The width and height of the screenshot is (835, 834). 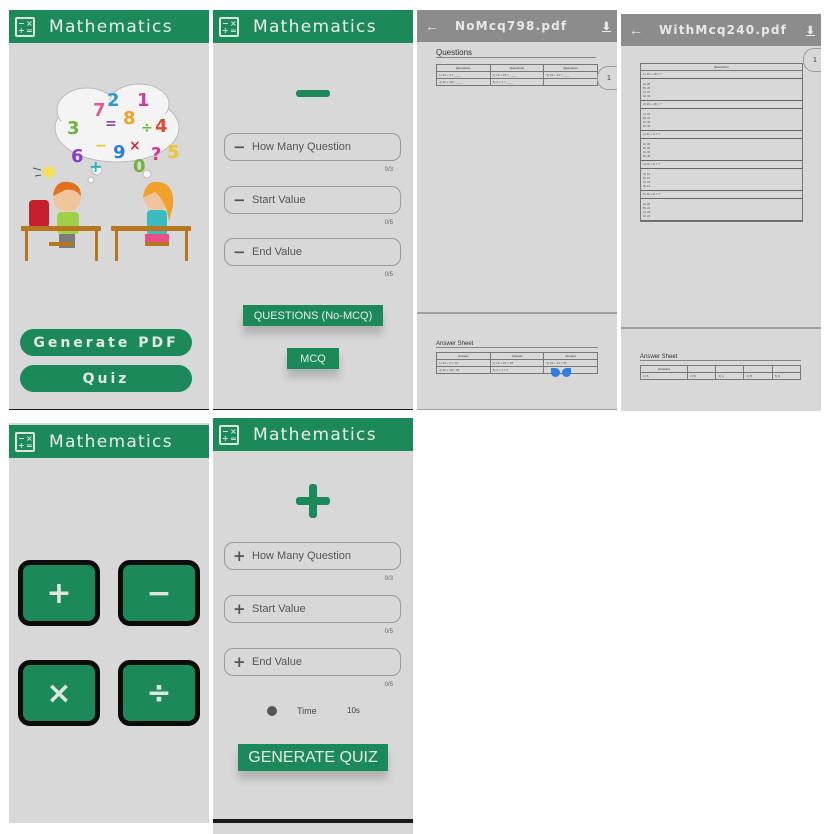 I want to click on minus-operation-icon, so click(x=313, y=93).